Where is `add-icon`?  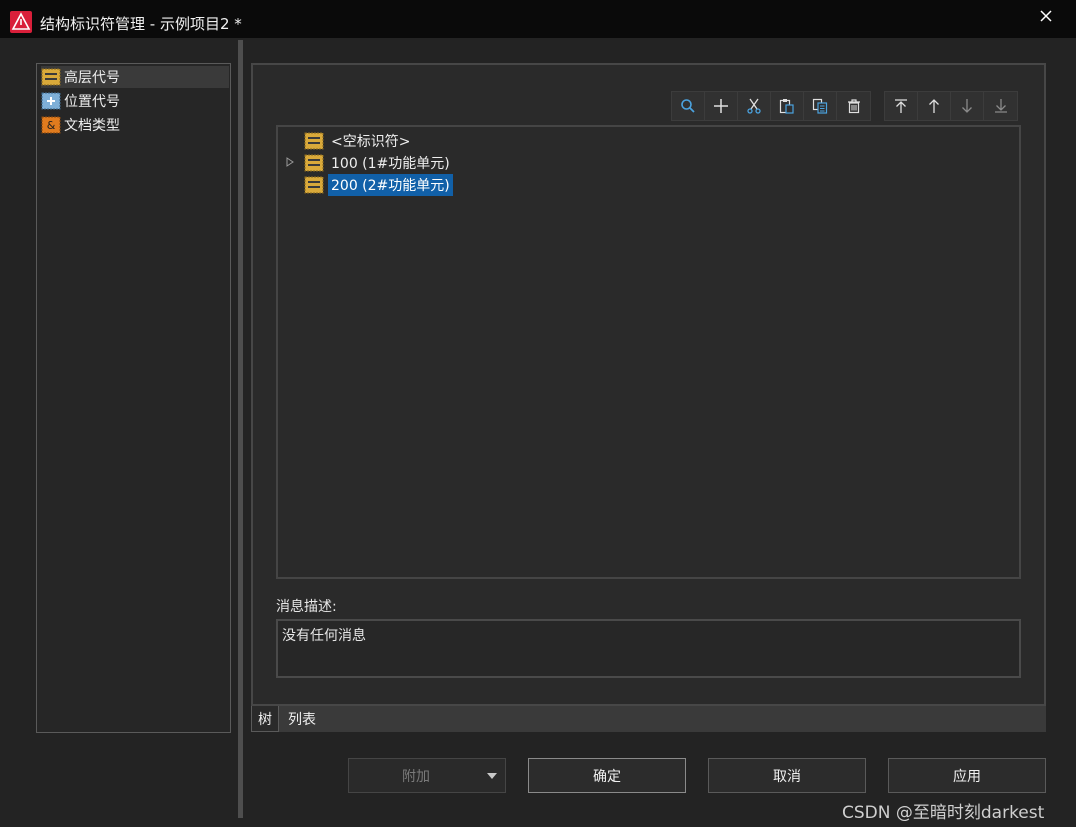
add-icon is located at coordinates (721, 106).